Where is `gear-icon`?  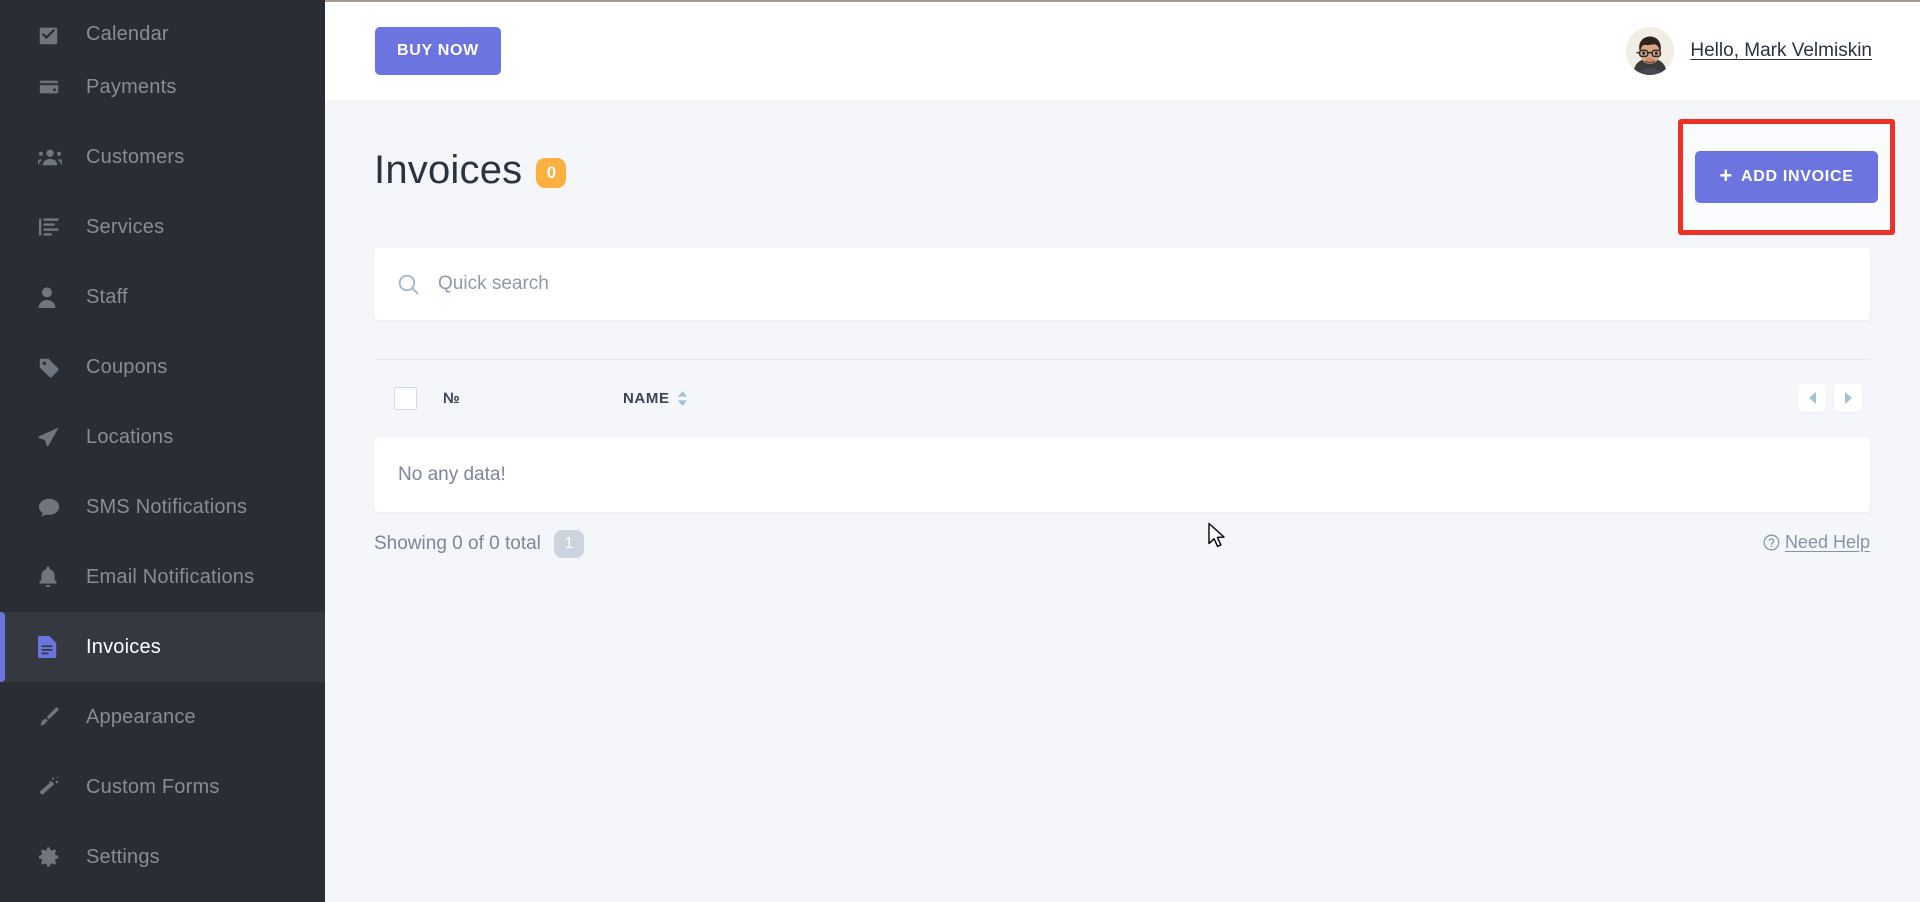
gear-icon is located at coordinates (53, 857).